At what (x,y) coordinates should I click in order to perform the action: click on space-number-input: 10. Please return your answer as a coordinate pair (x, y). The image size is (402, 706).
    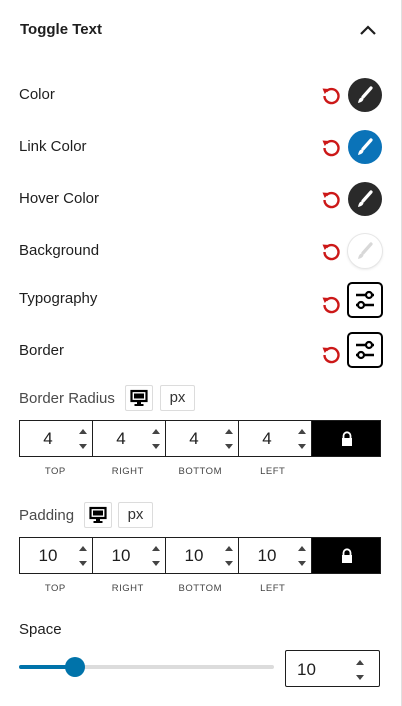
    Looking at the image, I should click on (332, 668).